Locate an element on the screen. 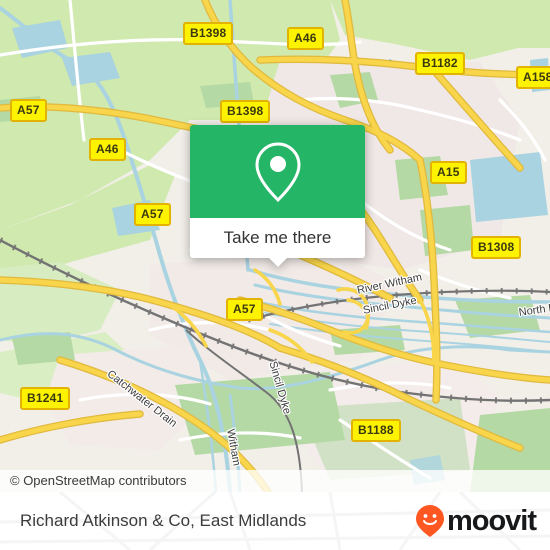  place-title: Richard Atkinson & Co, East Midlands is located at coordinates (163, 520).